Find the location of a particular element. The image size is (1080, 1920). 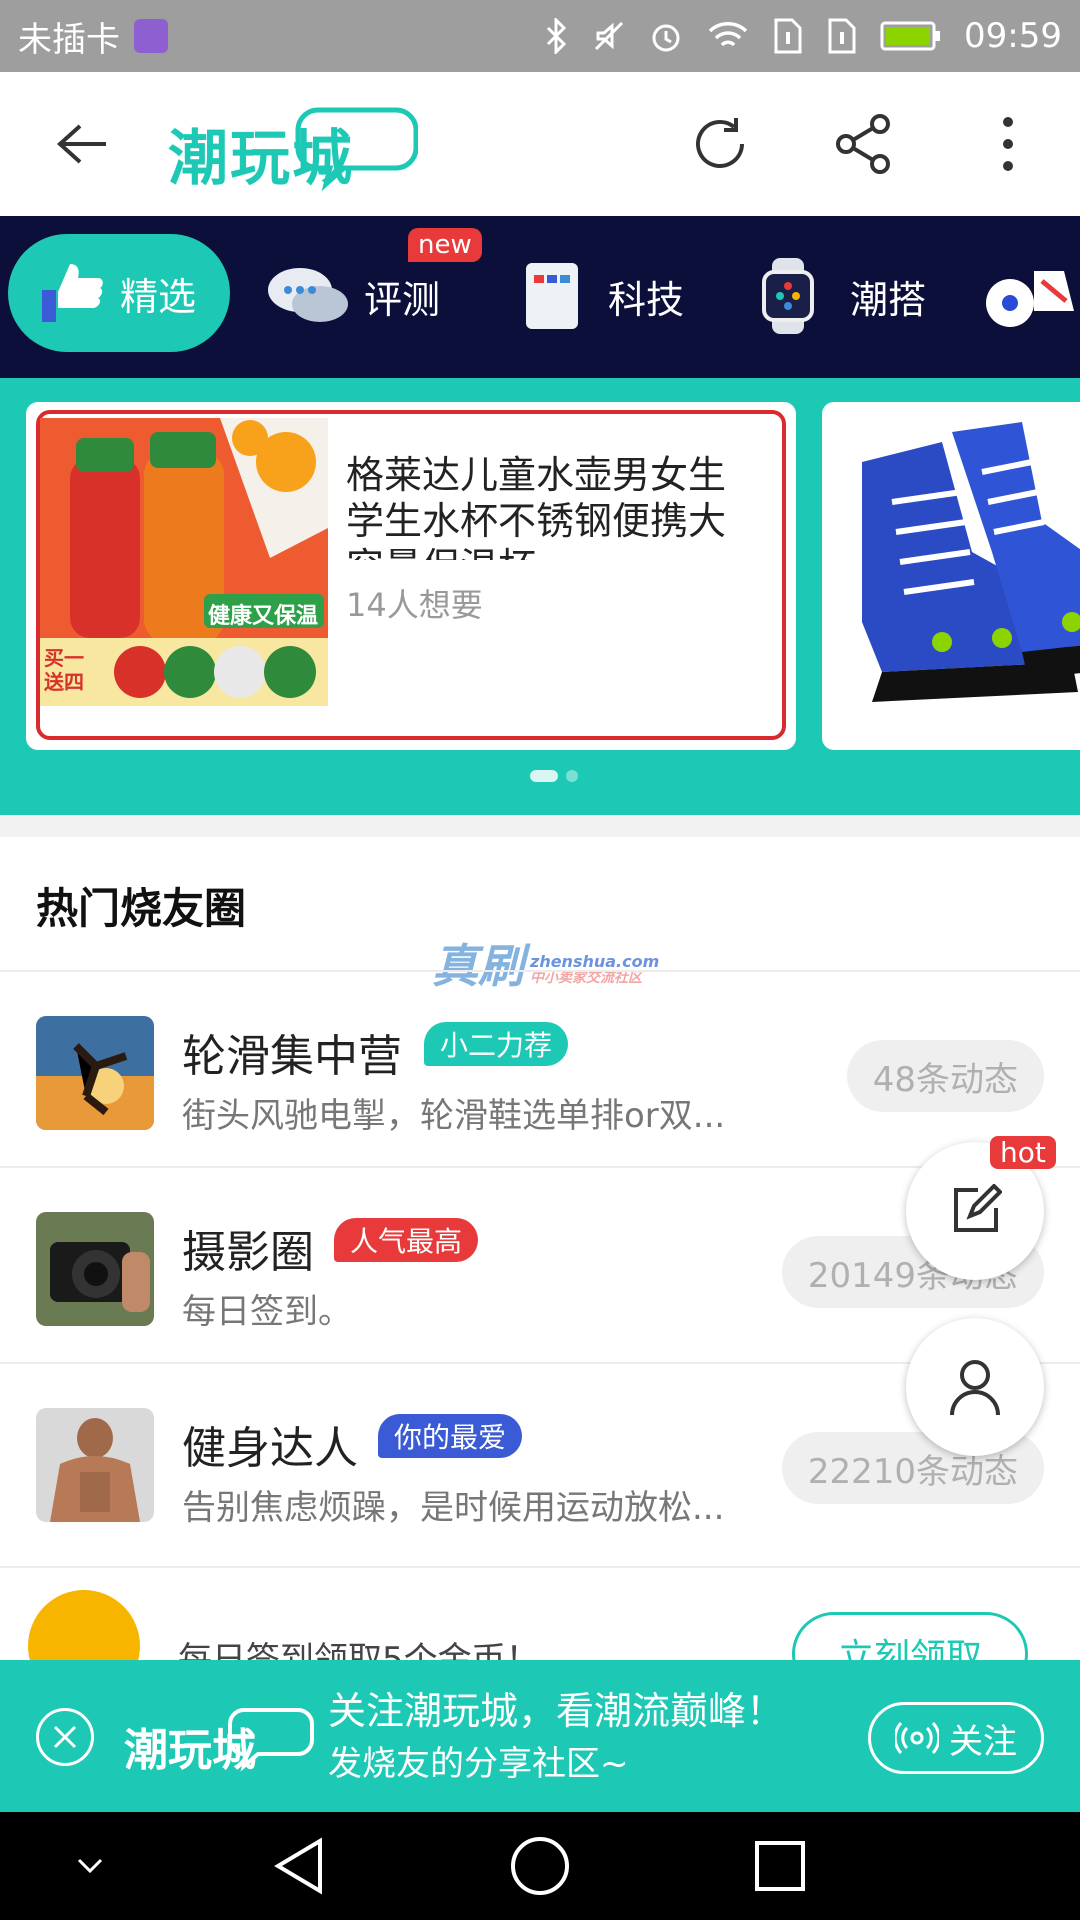

hot-badge: hot is located at coordinates (1023, 1152).